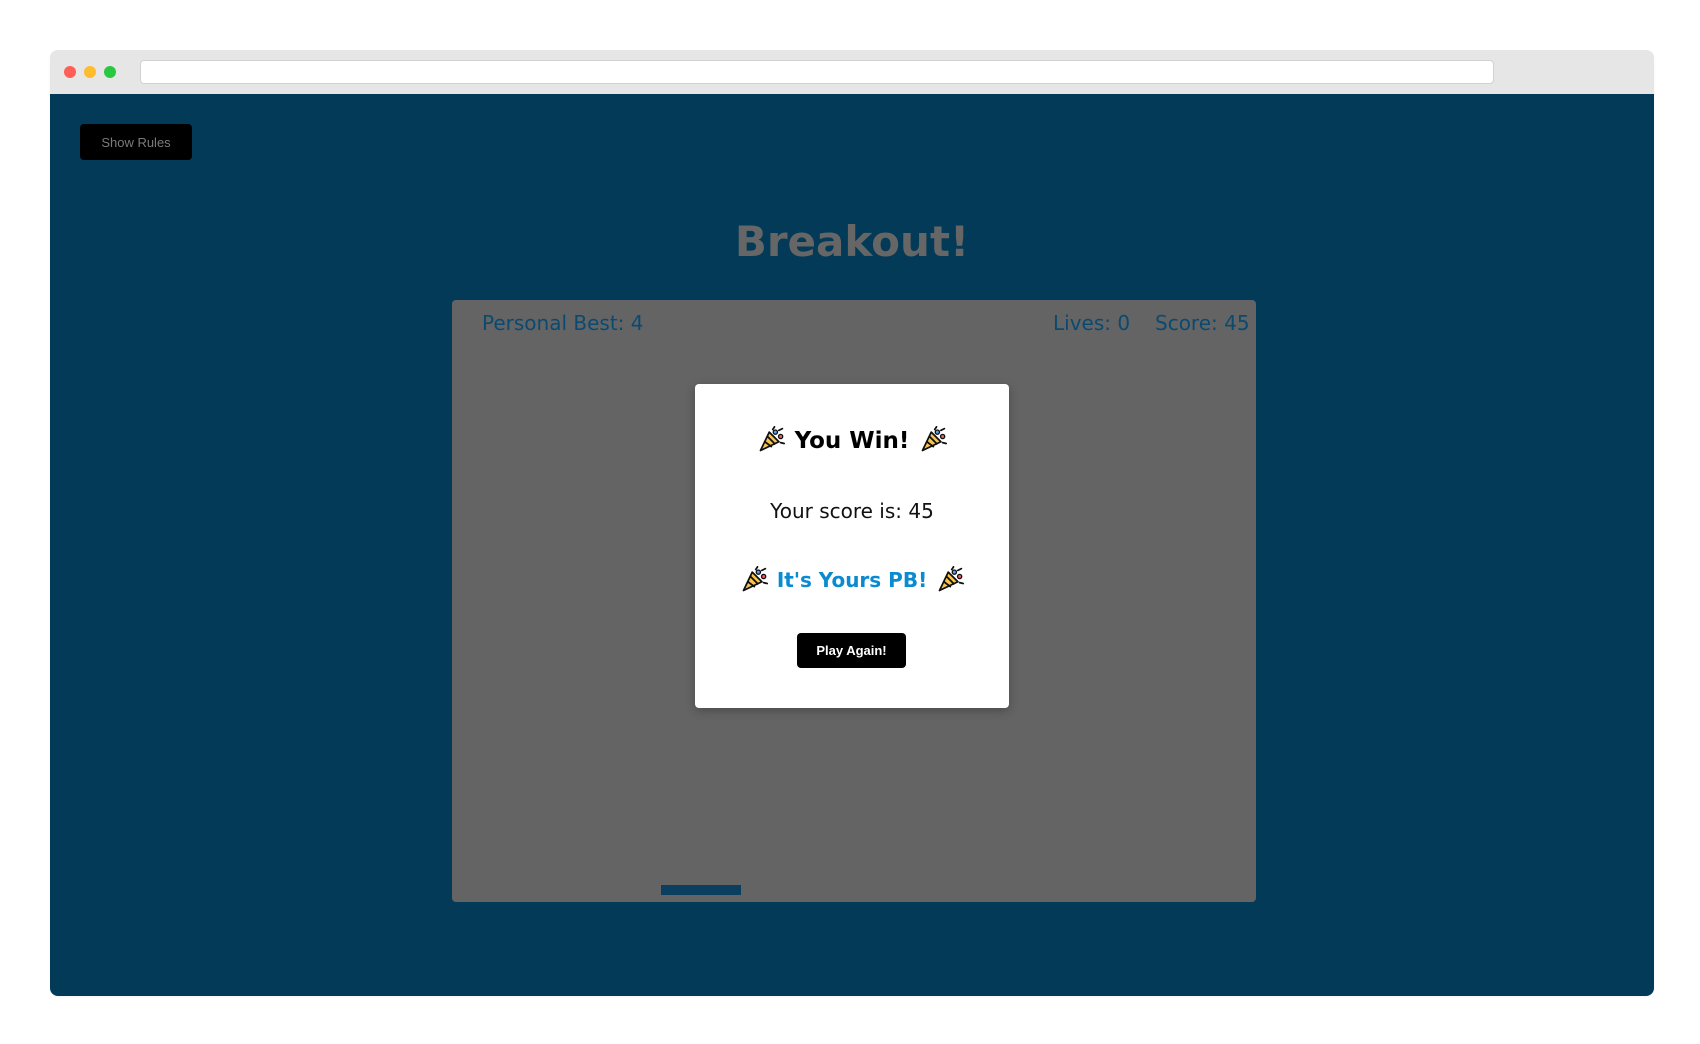  I want to click on win-title: You Win!, so click(852, 441).